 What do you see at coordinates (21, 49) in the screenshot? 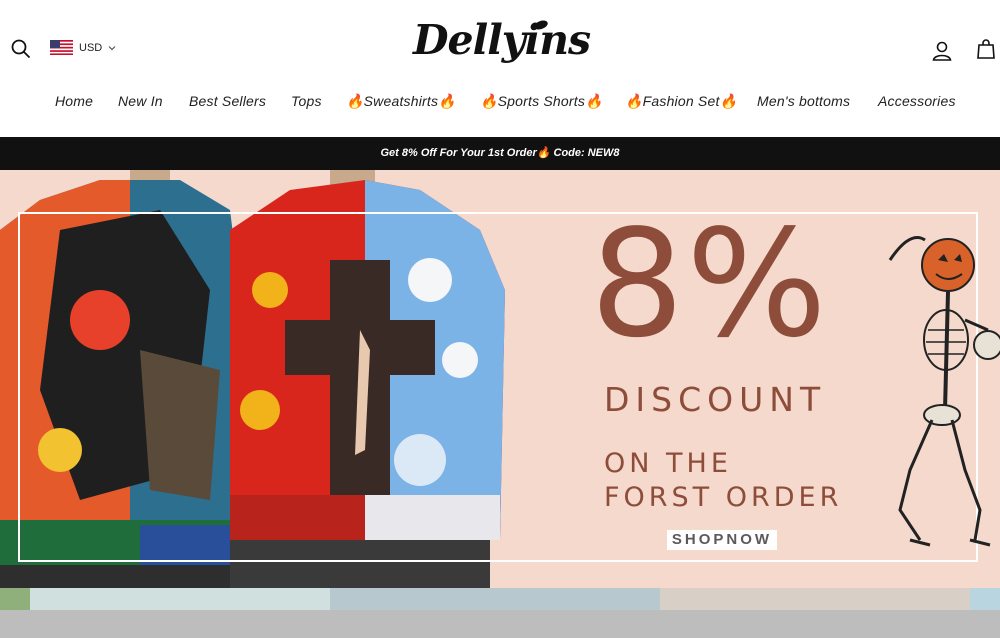
I see `search-icon` at bounding box center [21, 49].